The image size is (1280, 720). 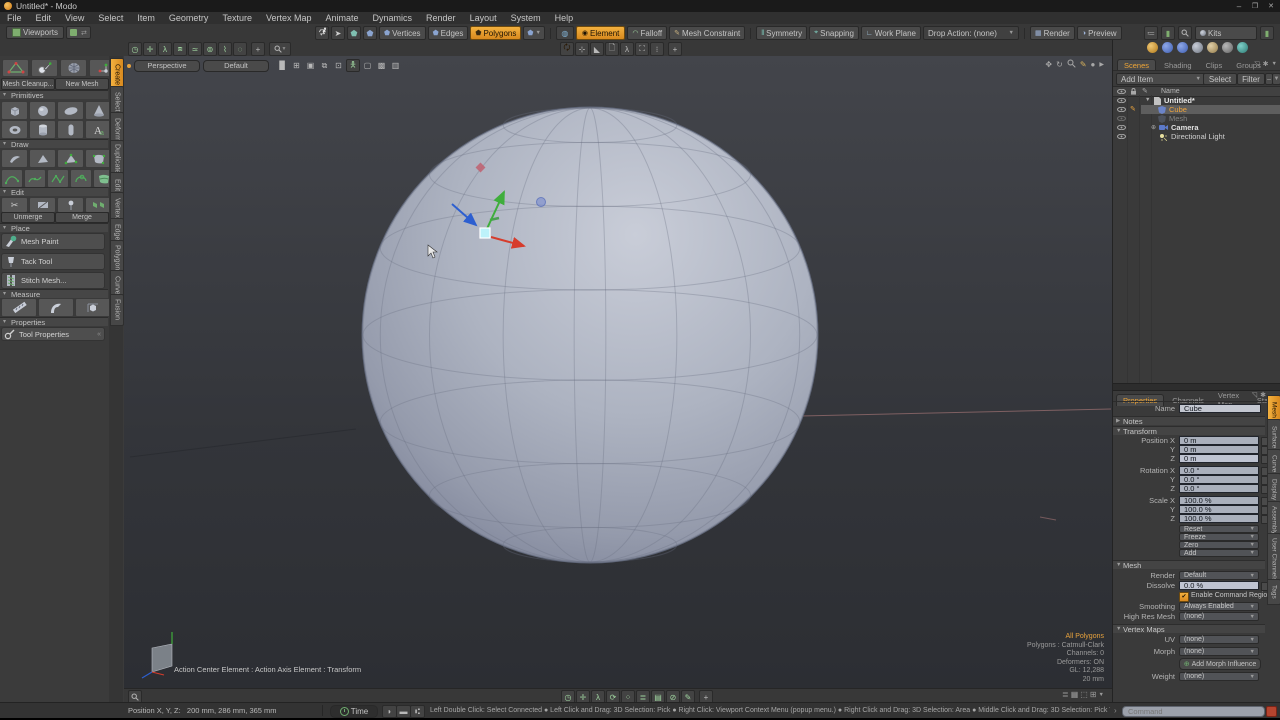 I want to click on item-row-mesh: Mesh, so click(x=1196, y=118).